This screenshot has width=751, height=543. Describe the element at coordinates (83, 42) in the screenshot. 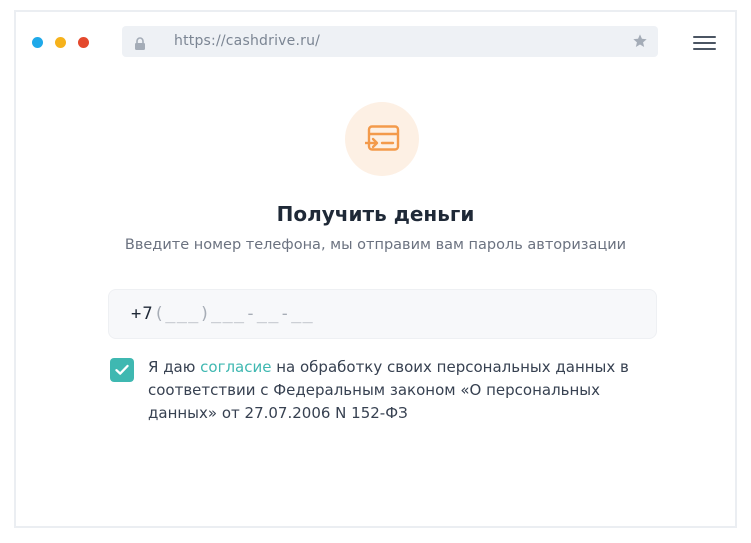

I see `window-maximize-dot` at that location.